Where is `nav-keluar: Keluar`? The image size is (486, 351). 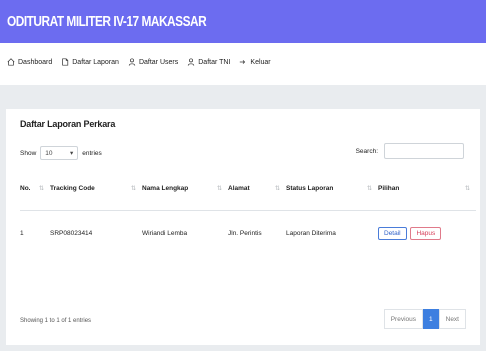 nav-keluar: Keluar is located at coordinates (255, 62).